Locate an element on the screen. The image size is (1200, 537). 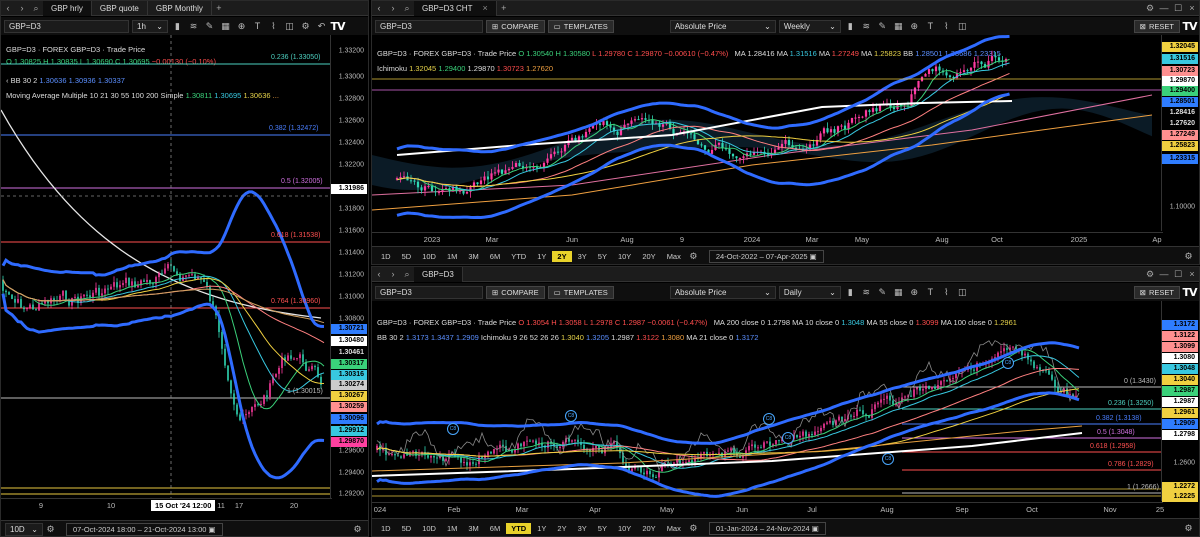
undo-icon: ↶ is located at coordinates (321, 26).